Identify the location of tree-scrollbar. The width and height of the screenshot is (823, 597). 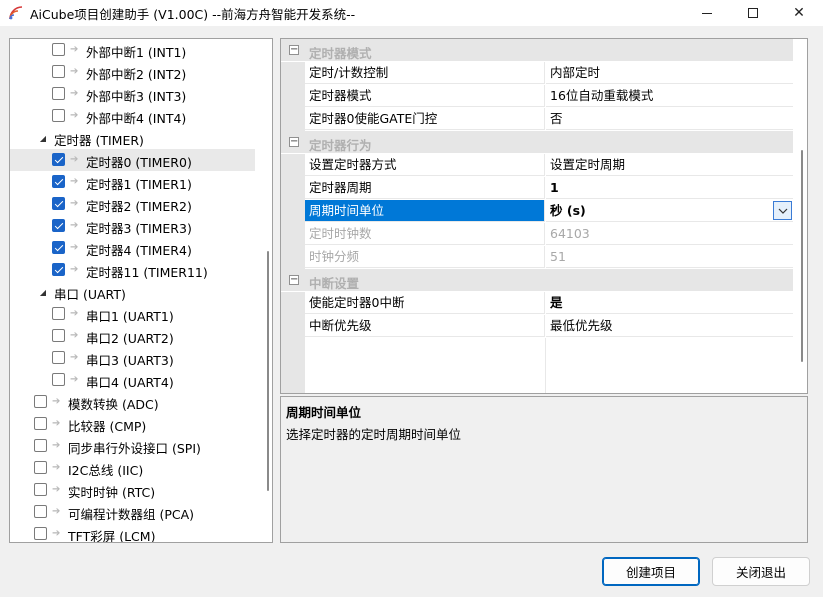
(268, 290).